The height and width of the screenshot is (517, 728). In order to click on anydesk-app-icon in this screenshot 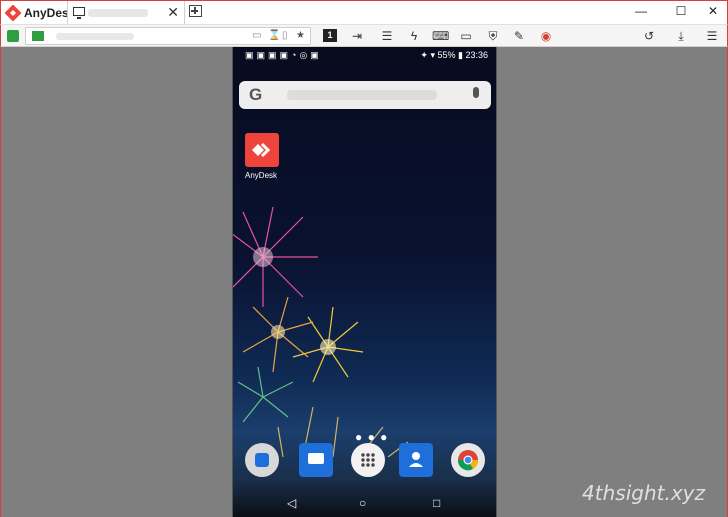, I will do `click(262, 150)`.